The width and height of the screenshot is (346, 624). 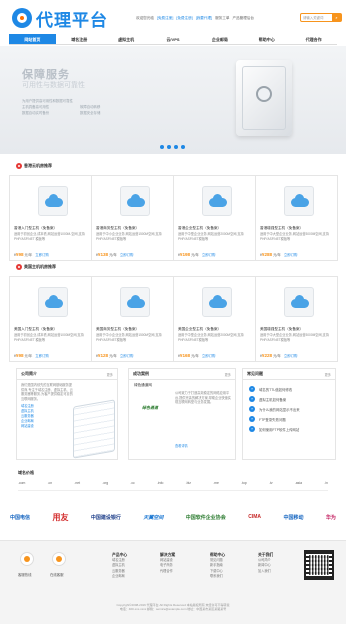 I want to click on domain-item: .me, so click(x=216, y=483).